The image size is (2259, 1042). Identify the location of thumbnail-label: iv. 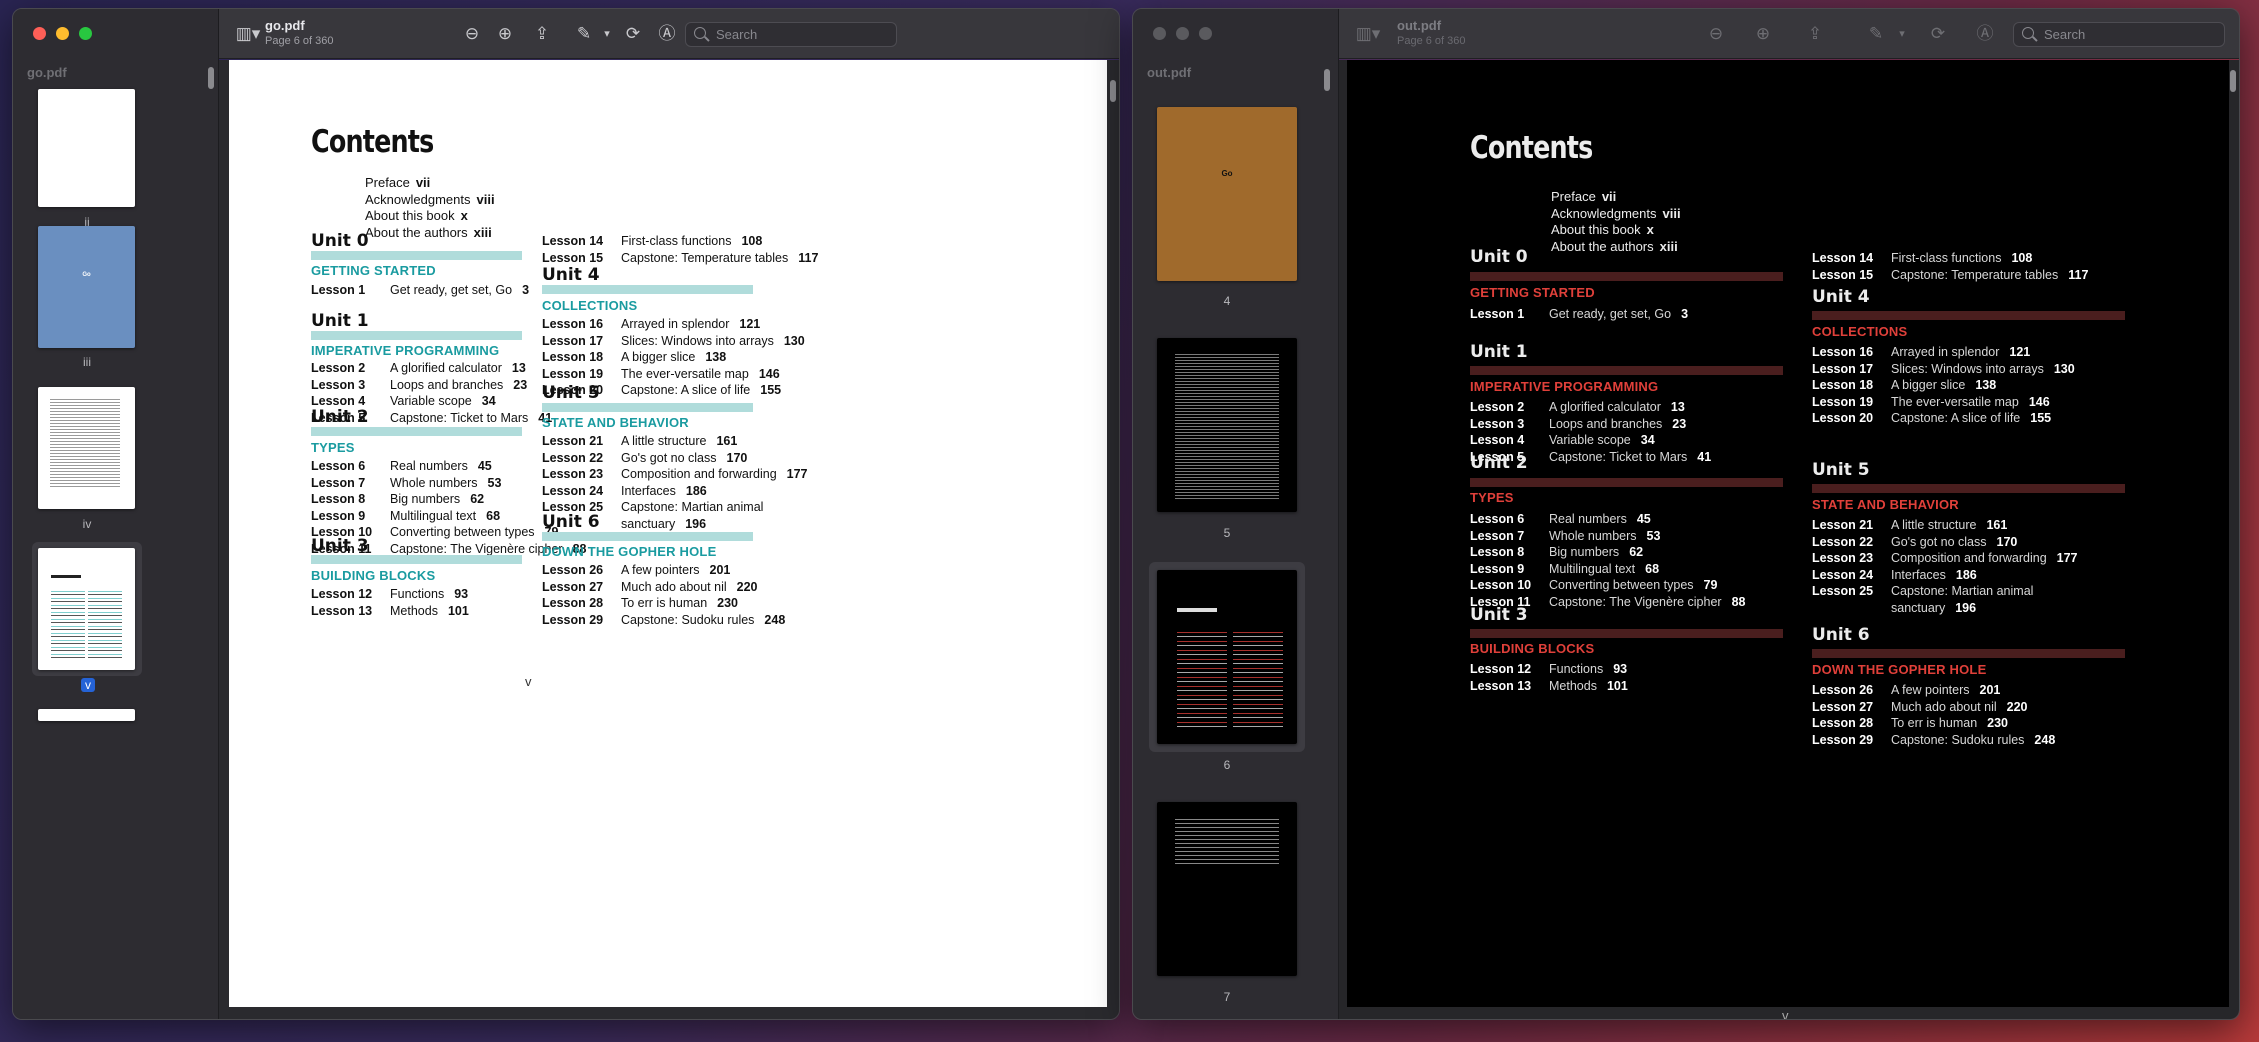
(87, 524).